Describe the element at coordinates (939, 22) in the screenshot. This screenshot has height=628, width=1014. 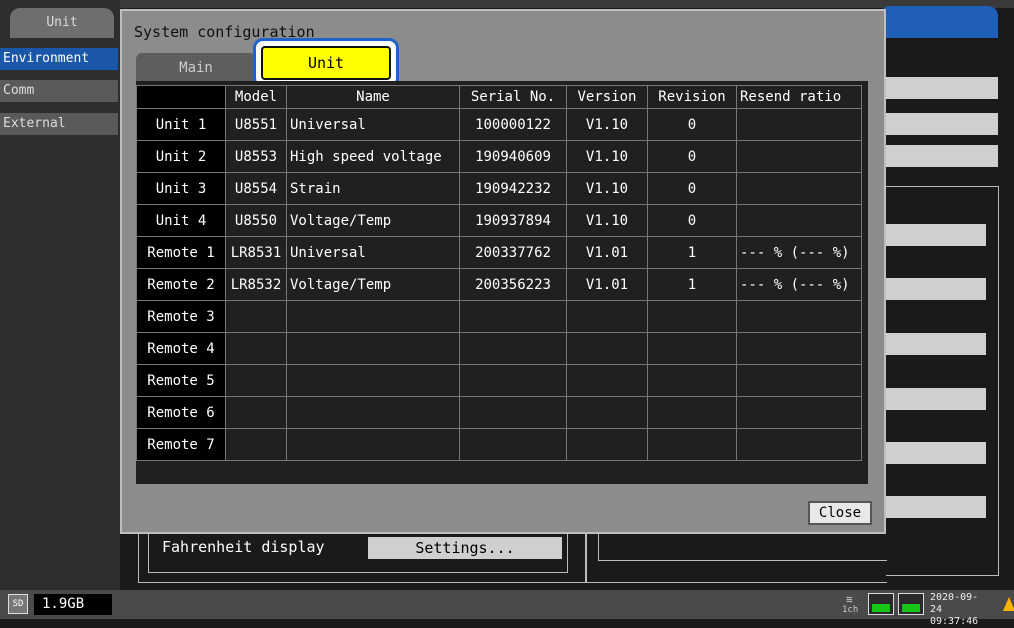
I see `screen-tab` at that location.